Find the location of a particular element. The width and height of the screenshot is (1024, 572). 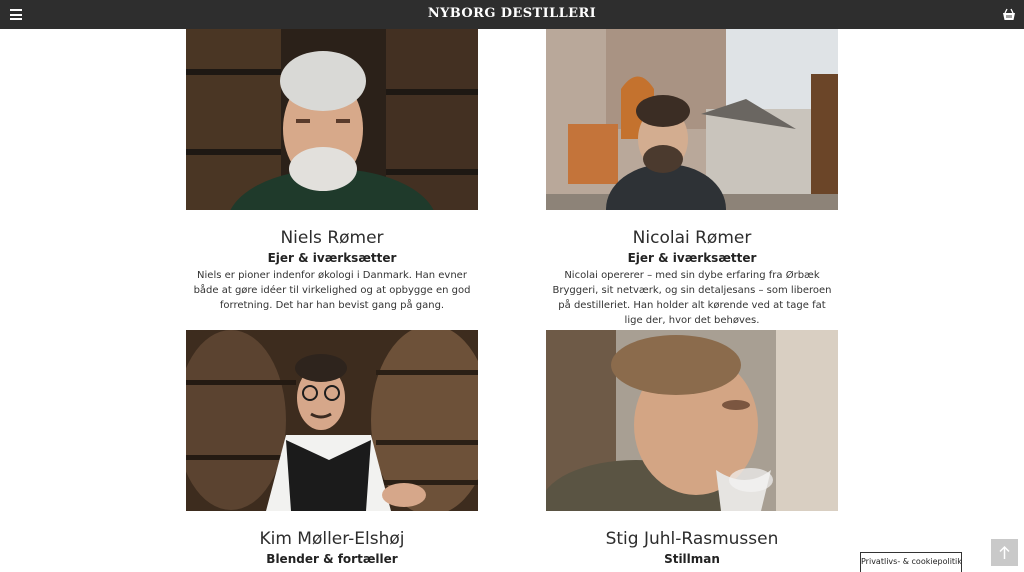

member-role: Stillman is located at coordinates (692, 559).